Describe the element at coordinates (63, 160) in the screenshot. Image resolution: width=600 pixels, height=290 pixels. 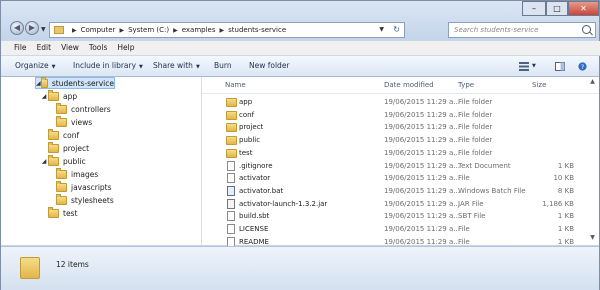
I see `tree-item-public: ◢ public` at that location.